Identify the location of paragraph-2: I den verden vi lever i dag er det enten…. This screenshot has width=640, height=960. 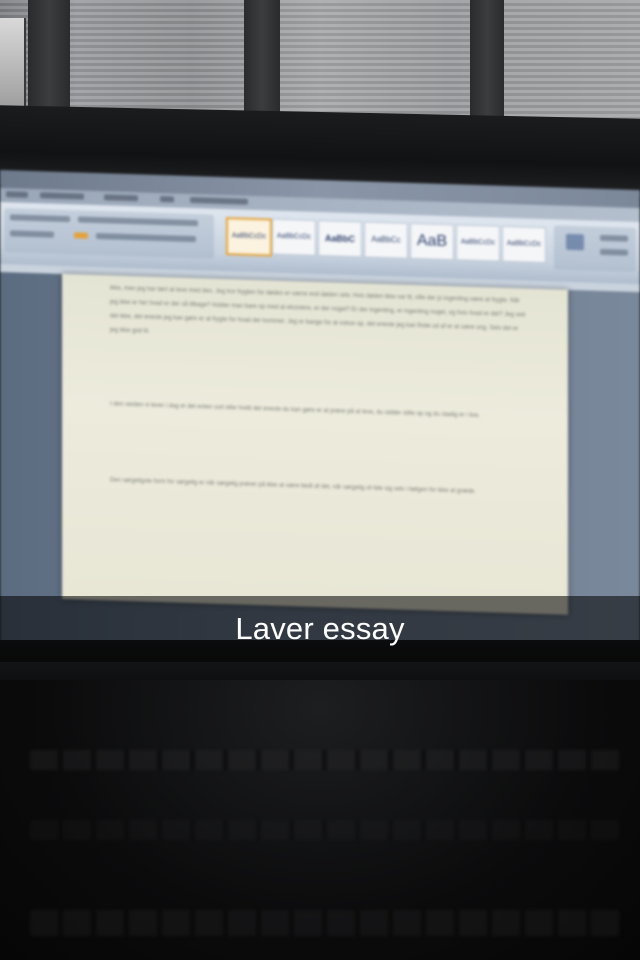
(318, 420).